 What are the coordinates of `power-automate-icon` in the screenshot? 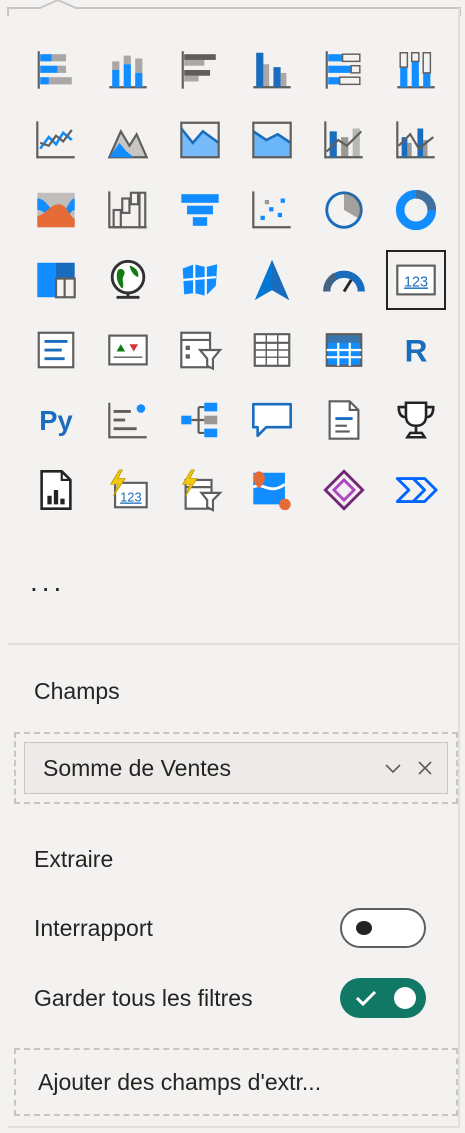 It's located at (416, 490).